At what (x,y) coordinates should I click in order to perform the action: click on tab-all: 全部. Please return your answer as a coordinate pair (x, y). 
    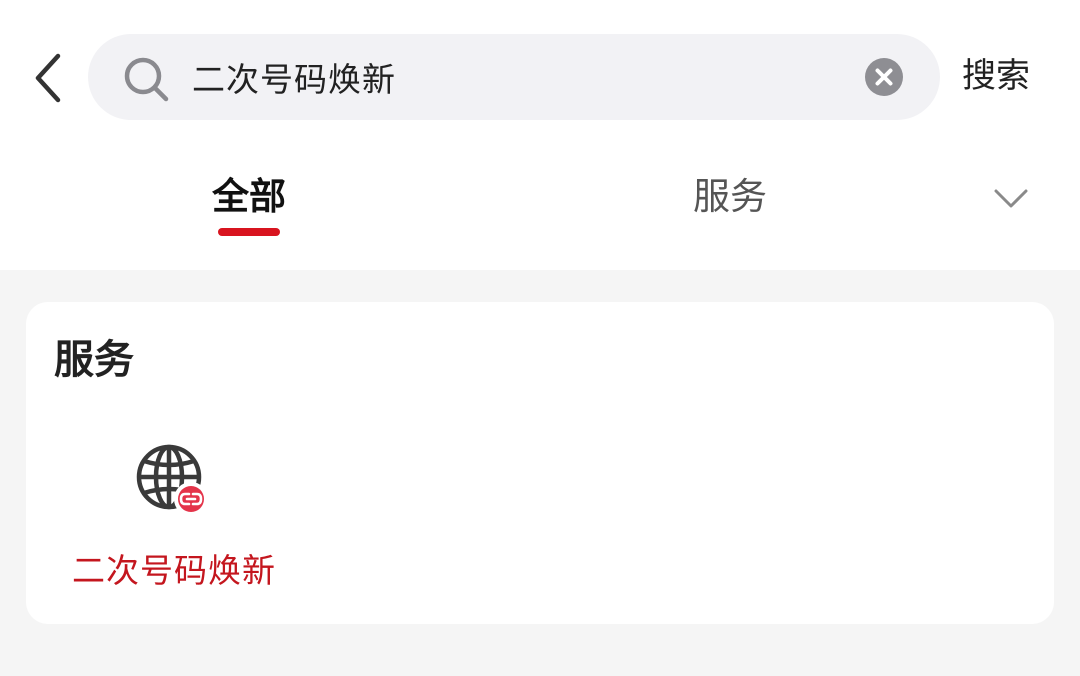
    Looking at the image, I should click on (249, 207).